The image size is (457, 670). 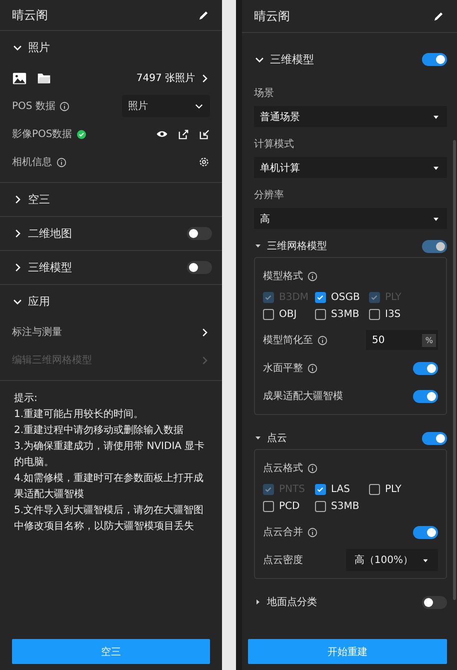 What do you see at coordinates (50, 233) in the screenshot?
I see `section-title: 二维地图` at bounding box center [50, 233].